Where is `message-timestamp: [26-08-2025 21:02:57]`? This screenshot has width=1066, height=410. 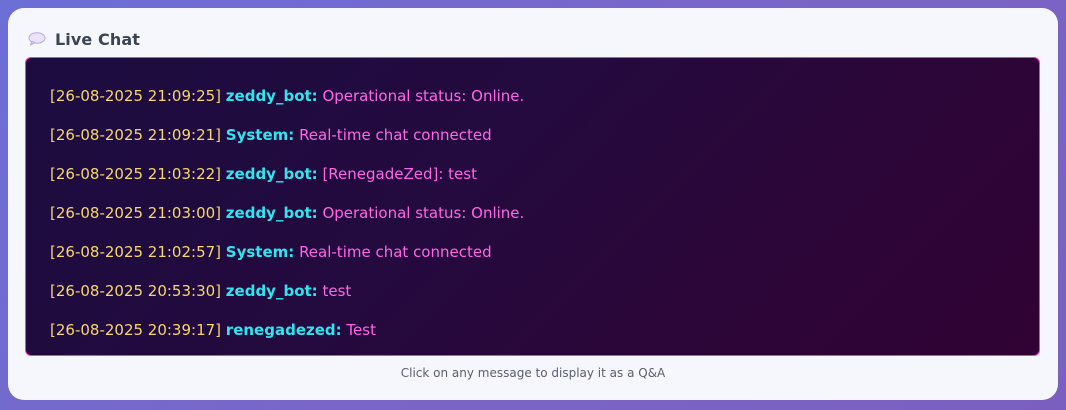
message-timestamp: [26-08-2025 21:02:57] is located at coordinates (136, 252).